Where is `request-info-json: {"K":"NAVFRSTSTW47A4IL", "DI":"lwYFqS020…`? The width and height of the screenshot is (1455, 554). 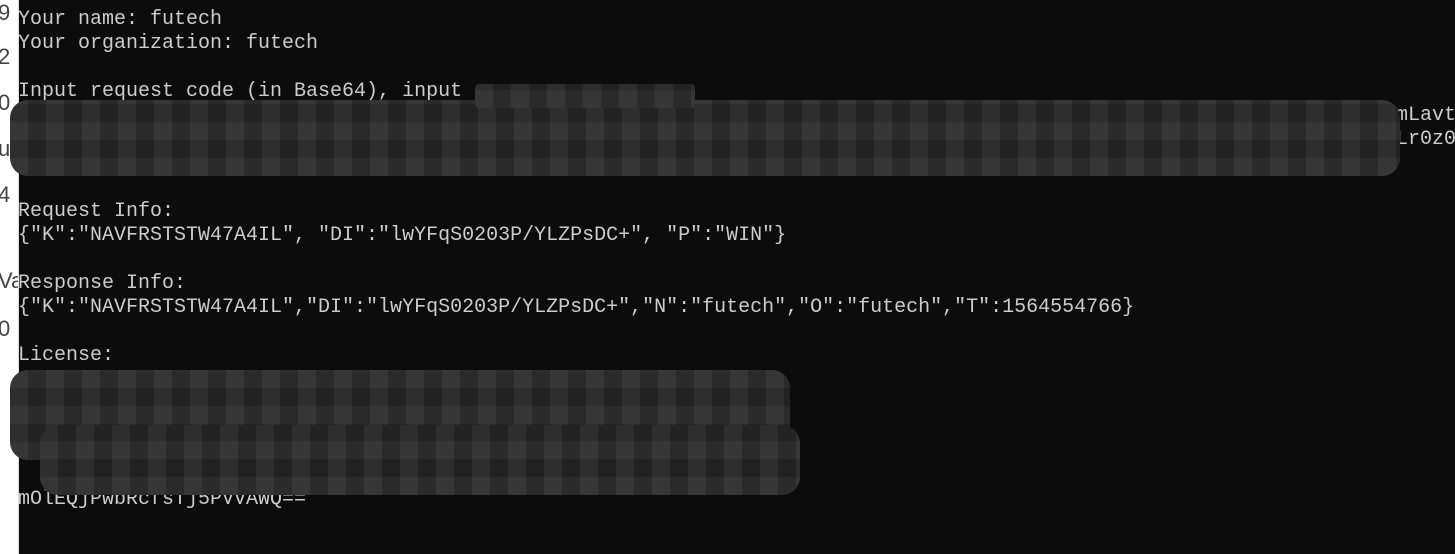 request-info-json: {"K":"NAVFRSTSTW47A4IL", "DI":"lwYFqS020… is located at coordinates (402, 235).